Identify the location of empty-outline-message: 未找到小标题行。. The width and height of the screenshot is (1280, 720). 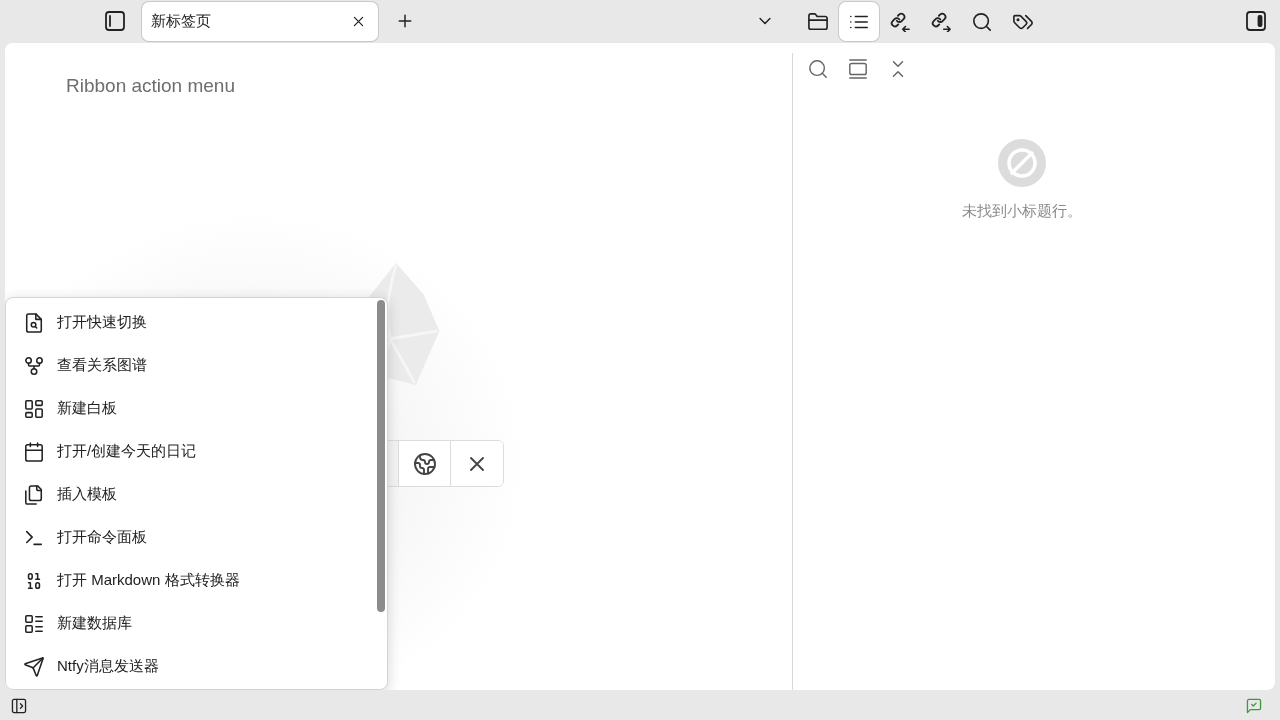
(1022, 211).